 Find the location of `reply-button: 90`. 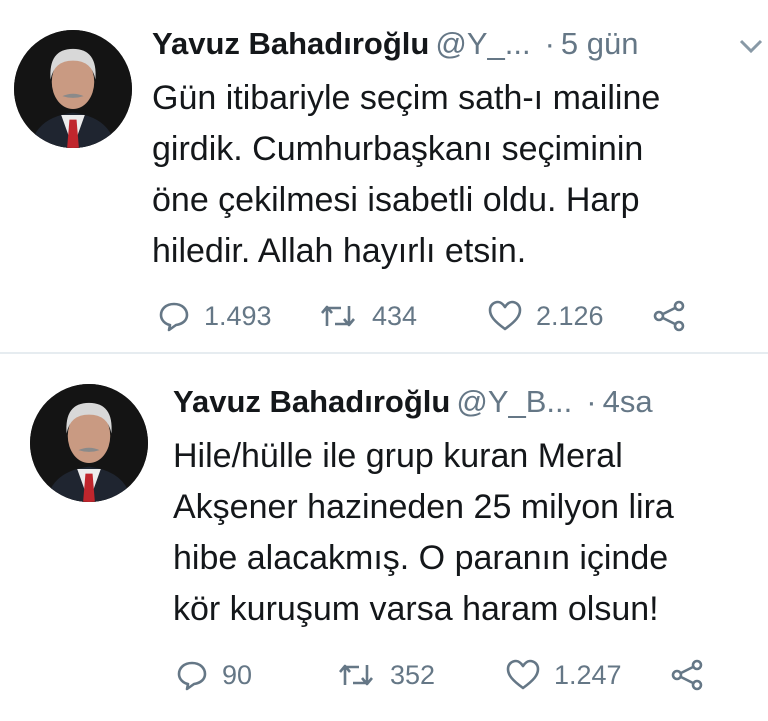

reply-button: 90 is located at coordinates (256, 675).